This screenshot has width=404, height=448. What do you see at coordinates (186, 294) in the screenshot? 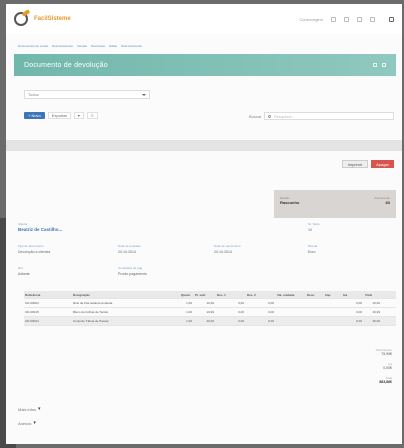
I see `column-header: Quant.` at bounding box center [186, 294].